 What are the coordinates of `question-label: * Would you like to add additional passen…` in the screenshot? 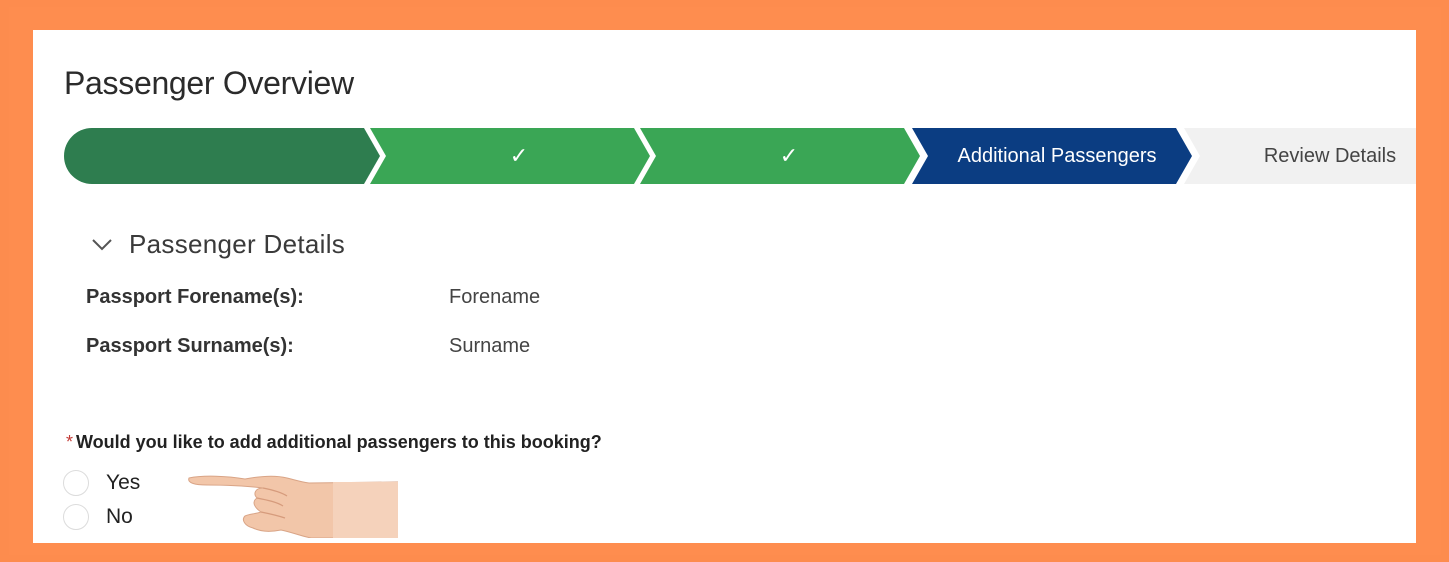 It's located at (334, 442).